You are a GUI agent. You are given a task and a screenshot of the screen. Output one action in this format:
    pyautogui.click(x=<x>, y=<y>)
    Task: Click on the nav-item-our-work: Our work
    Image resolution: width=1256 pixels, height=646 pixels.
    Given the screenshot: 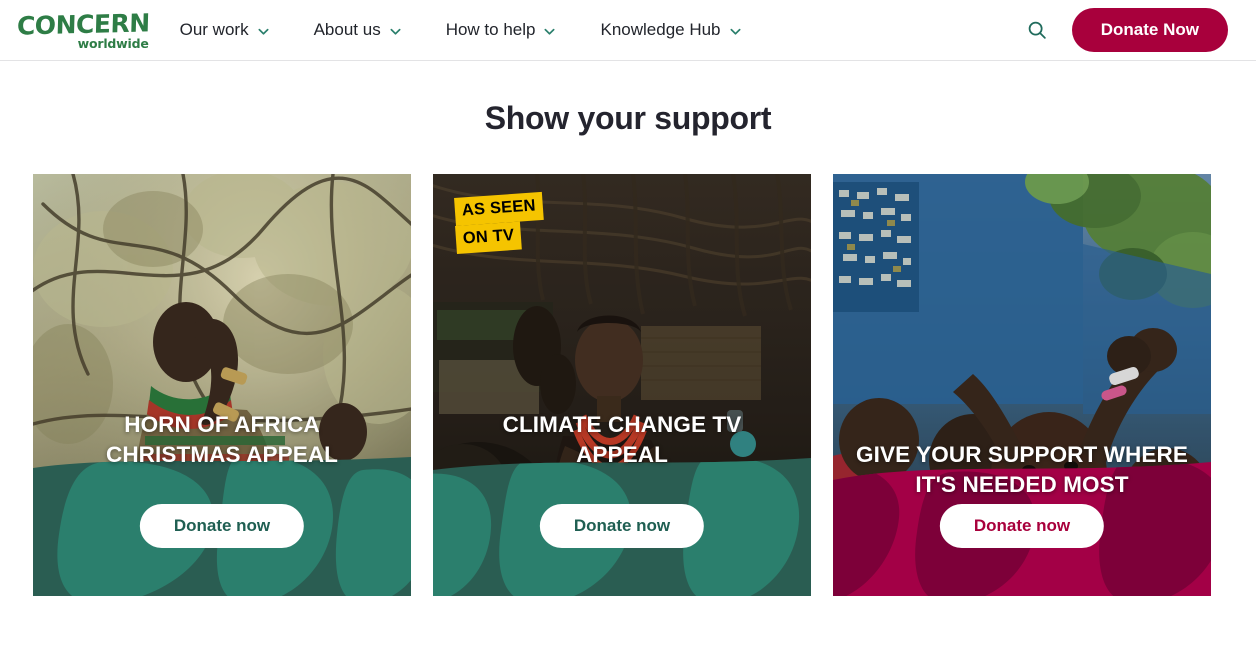 What is the action you would take?
    pyautogui.click(x=225, y=30)
    